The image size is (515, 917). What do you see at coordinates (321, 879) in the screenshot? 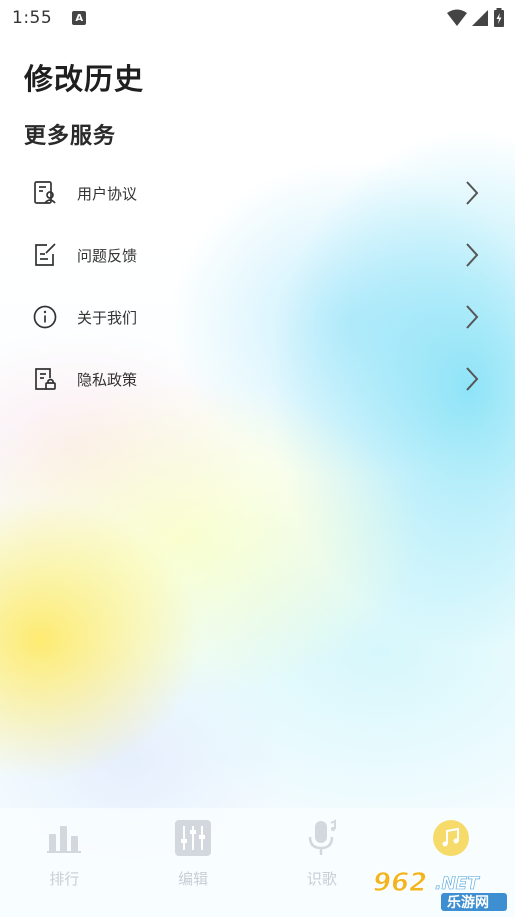
I see `tab-label: 识歌` at bounding box center [321, 879].